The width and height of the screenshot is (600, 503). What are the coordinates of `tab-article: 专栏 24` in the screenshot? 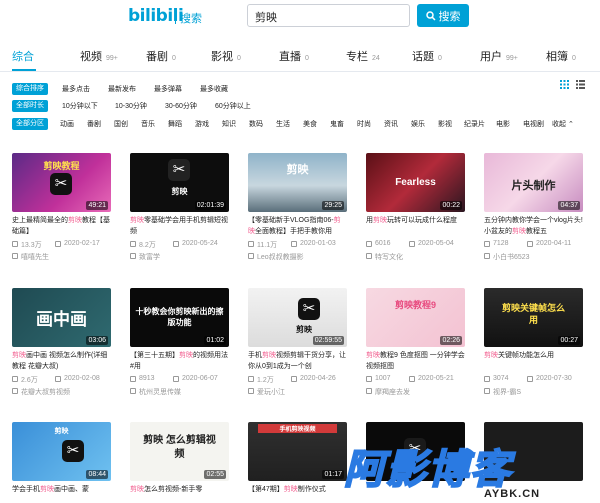 It's located at (363, 56).